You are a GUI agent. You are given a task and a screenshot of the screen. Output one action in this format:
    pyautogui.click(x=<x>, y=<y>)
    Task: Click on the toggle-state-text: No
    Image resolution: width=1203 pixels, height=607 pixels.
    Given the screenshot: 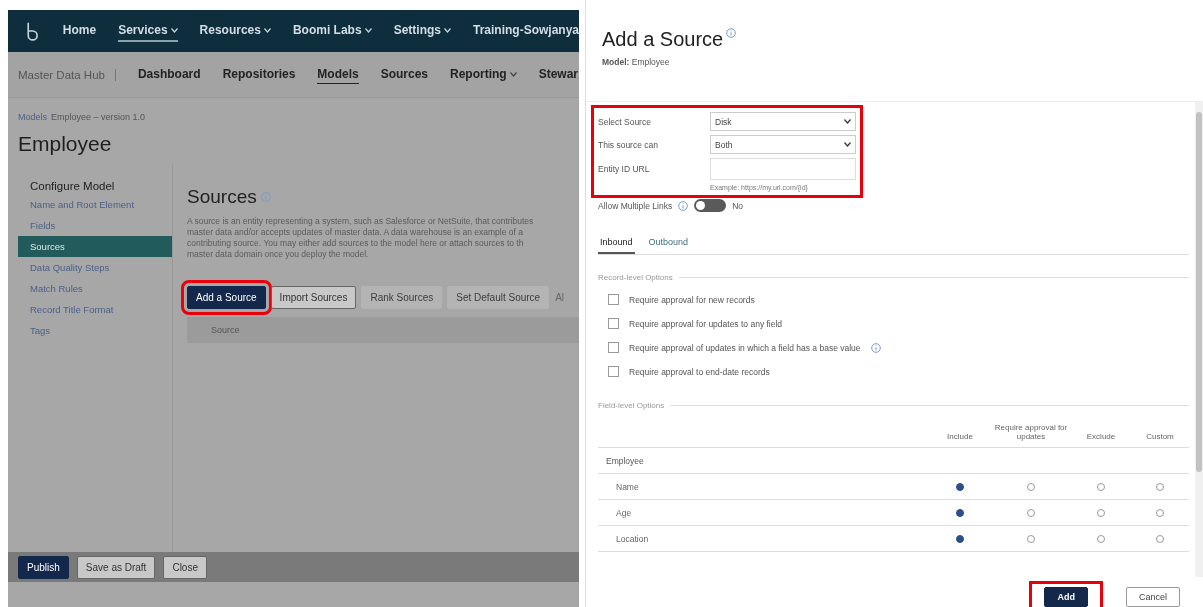 What is the action you would take?
    pyautogui.click(x=738, y=205)
    